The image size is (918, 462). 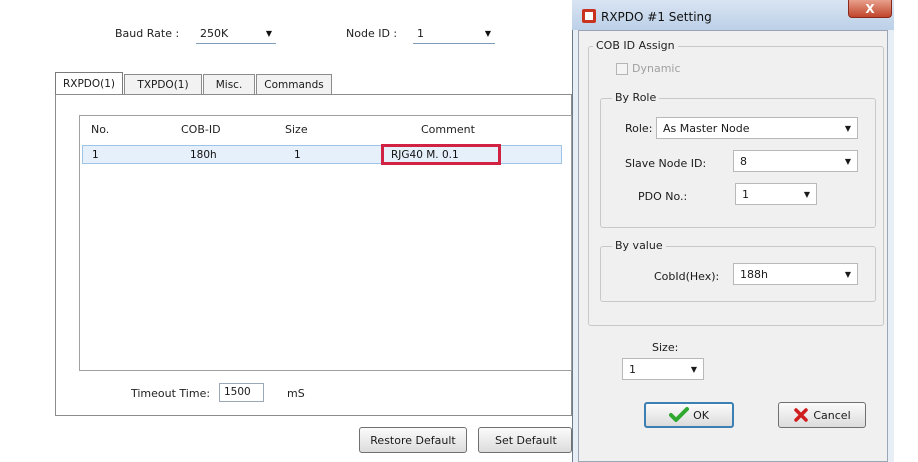 What do you see at coordinates (100, 129) in the screenshot?
I see `column-header-no: No.` at bounding box center [100, 129].